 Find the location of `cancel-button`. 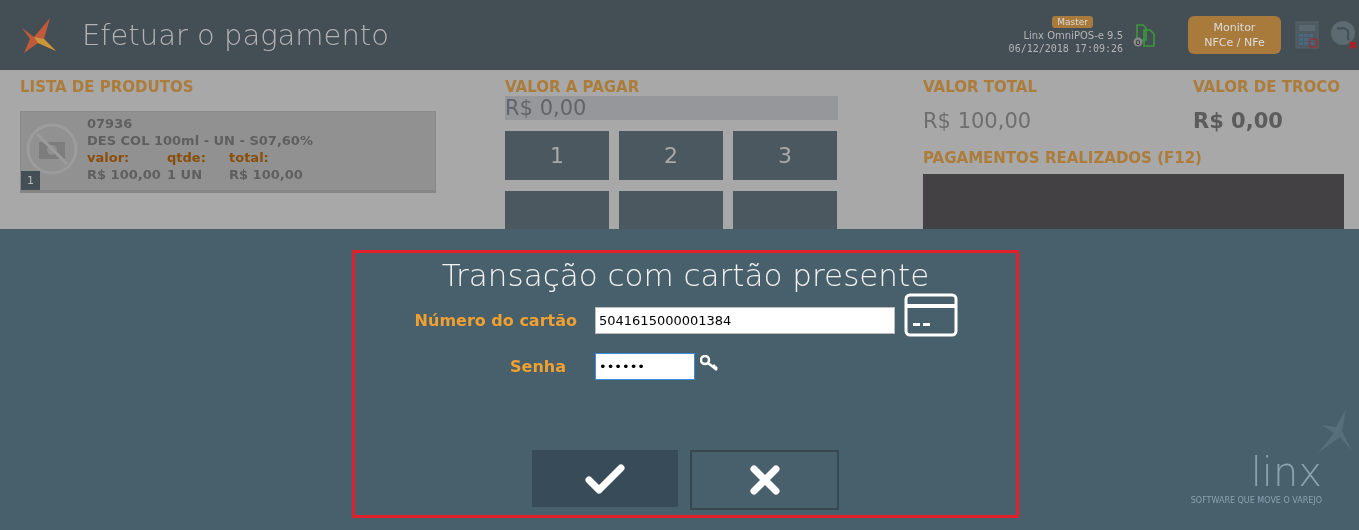

cancel-button is located at coordinates (764, 480).